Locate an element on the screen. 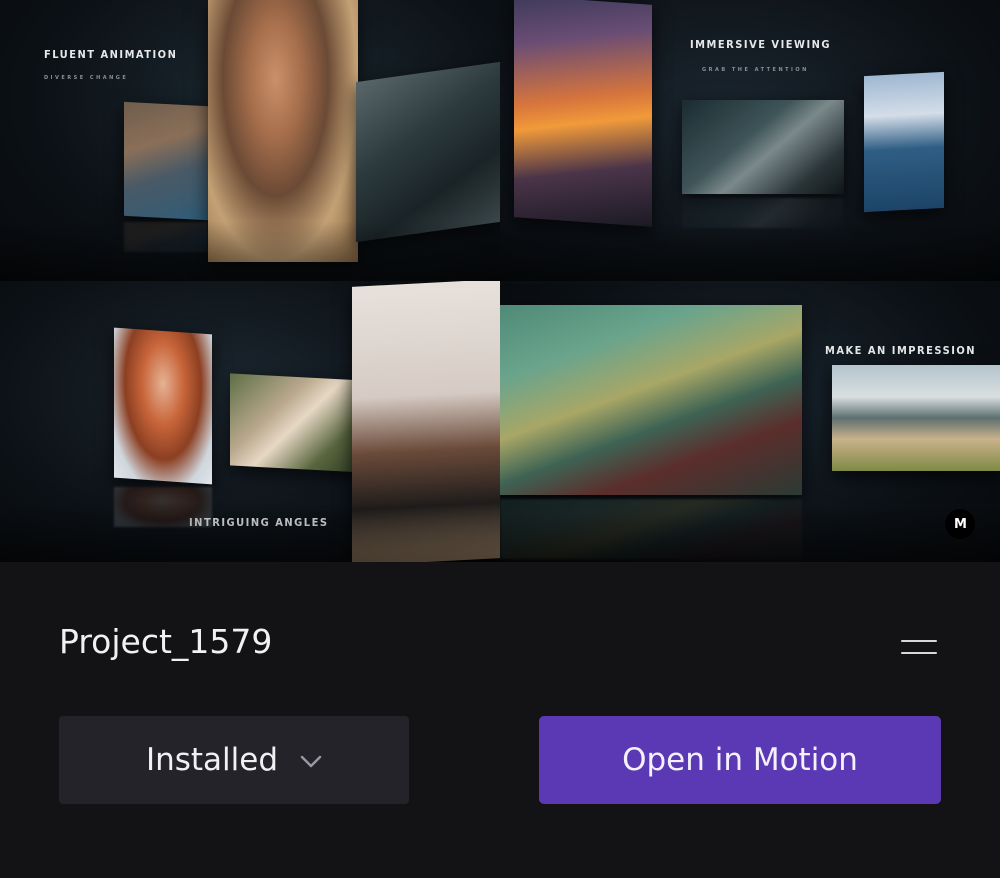  preview-photo-woman-portrait is located at coordinates (283, 131).